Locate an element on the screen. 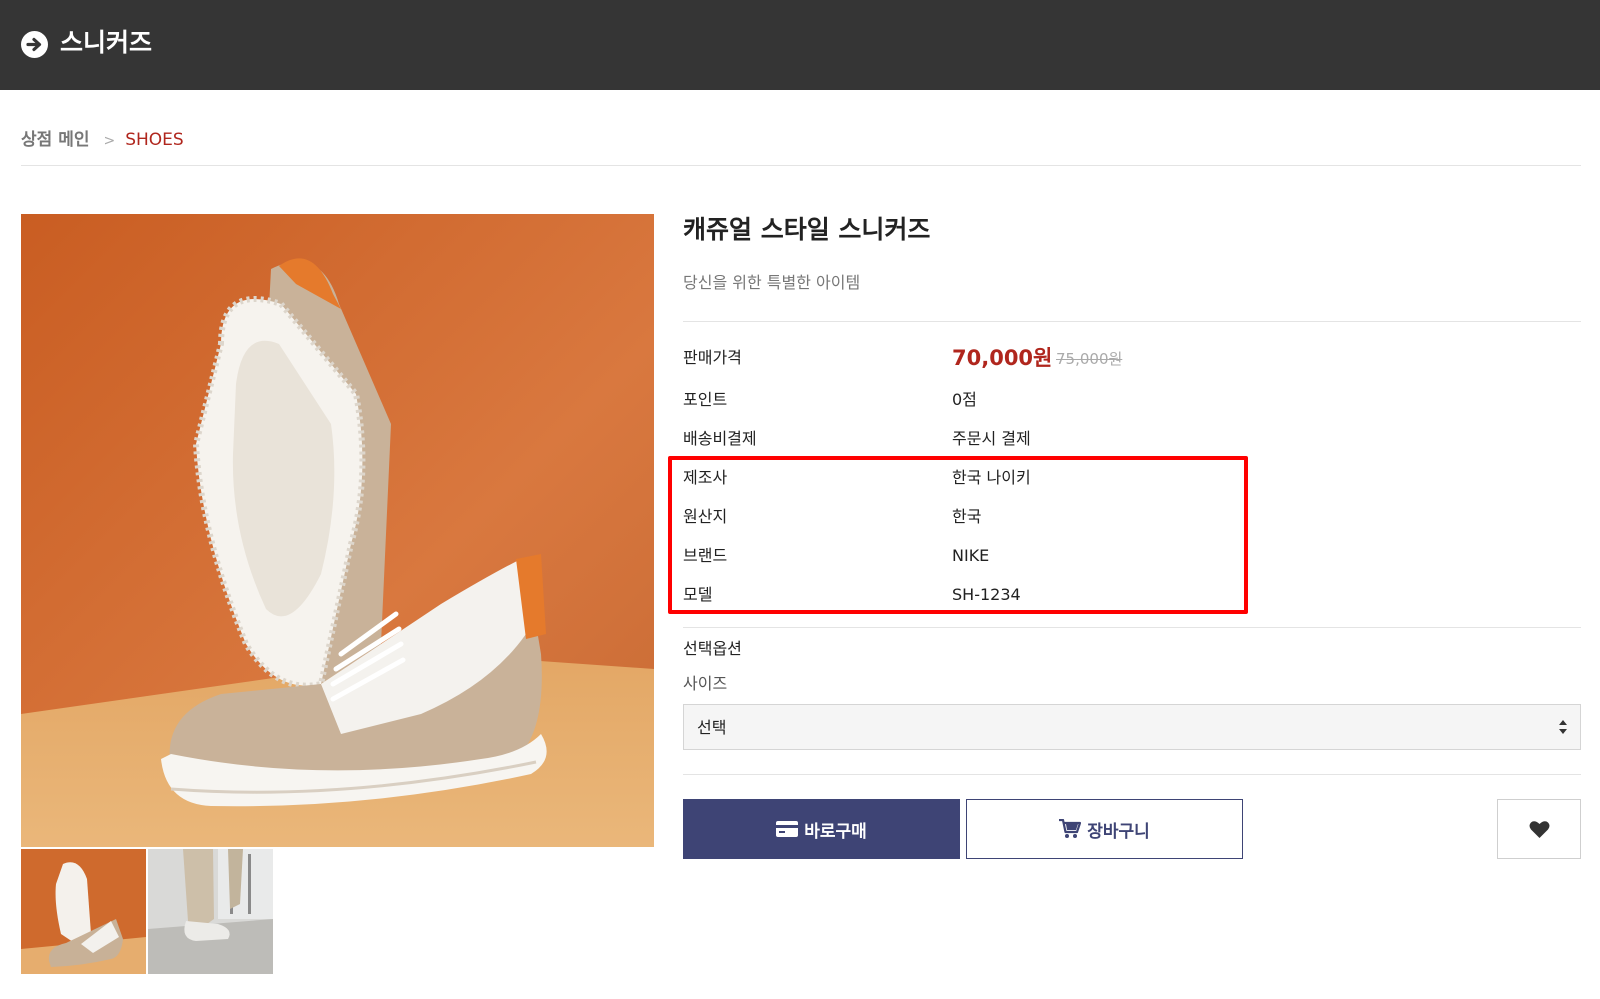 The image size is (1600, 999). info-label-shipping: 배송비결제 is located at coordinates (720, 438).